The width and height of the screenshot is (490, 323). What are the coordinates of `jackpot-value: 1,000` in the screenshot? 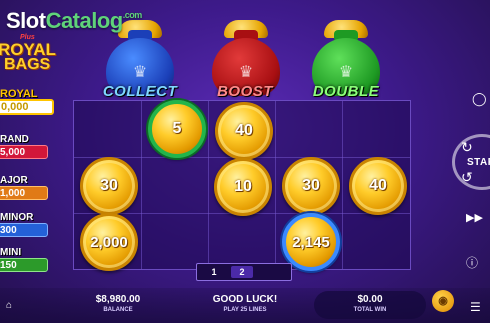 It's located at (24, 193).